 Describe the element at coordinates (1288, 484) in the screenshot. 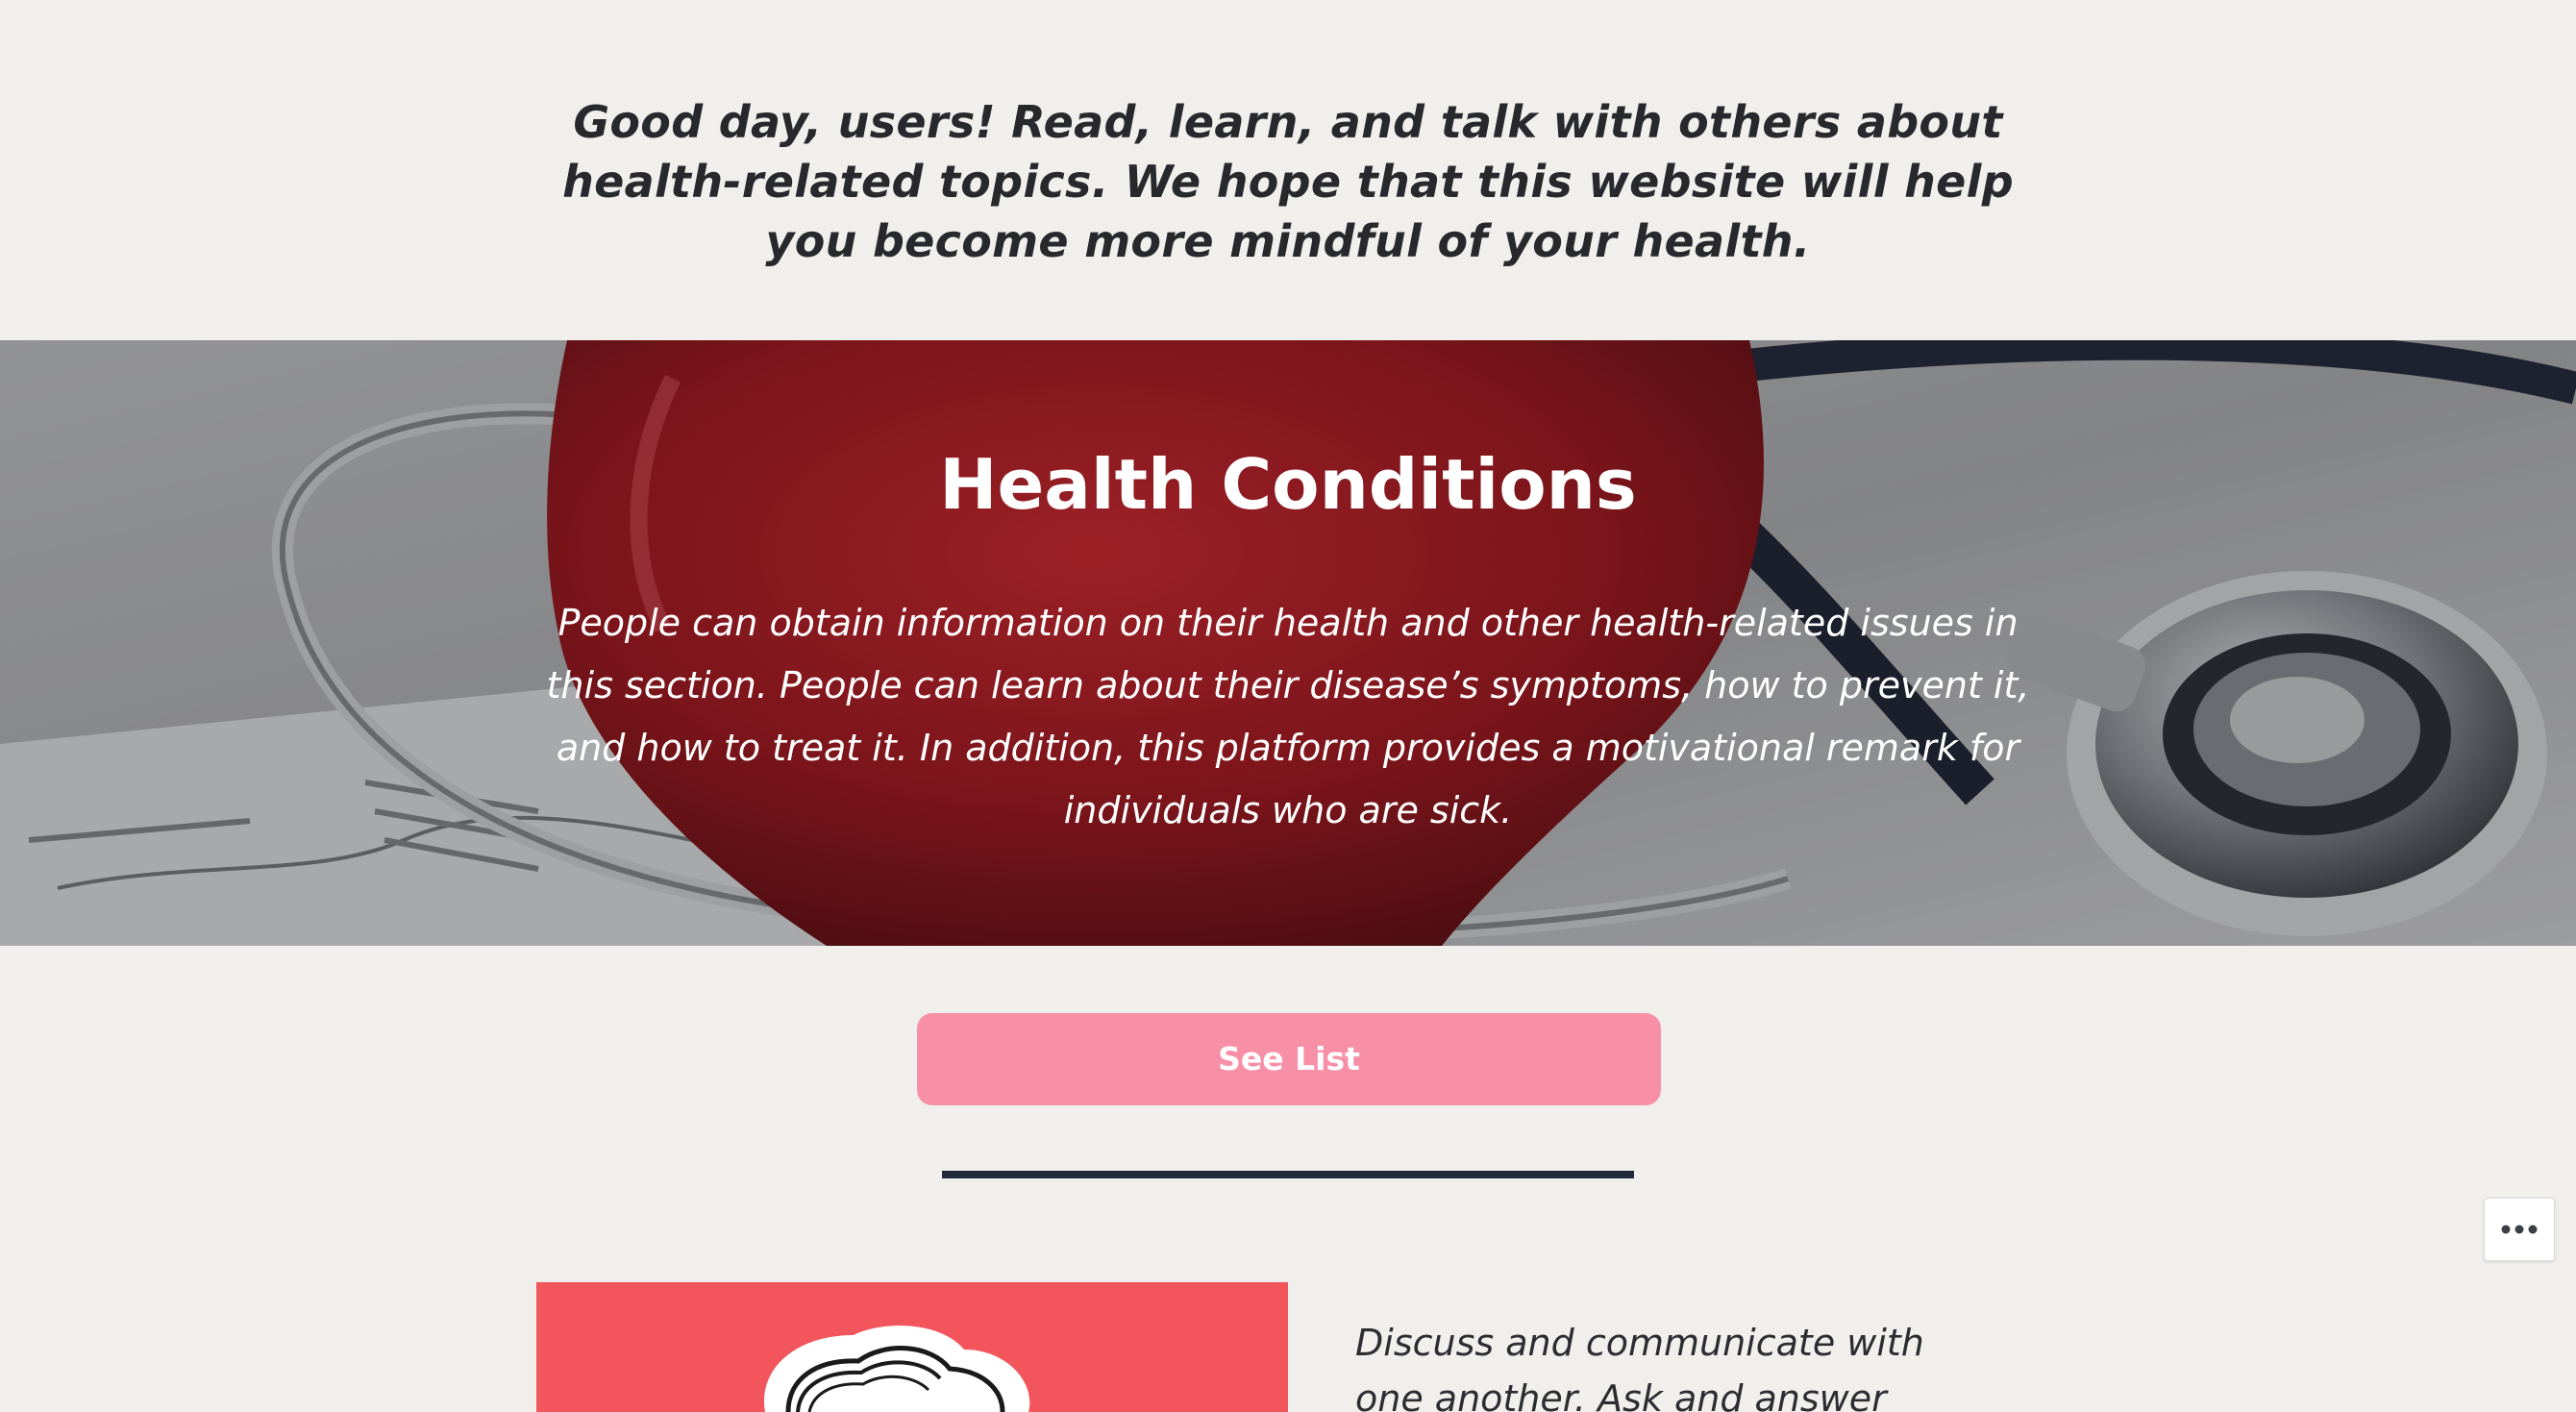

I see `cover-title: Health Conditions` at that location.